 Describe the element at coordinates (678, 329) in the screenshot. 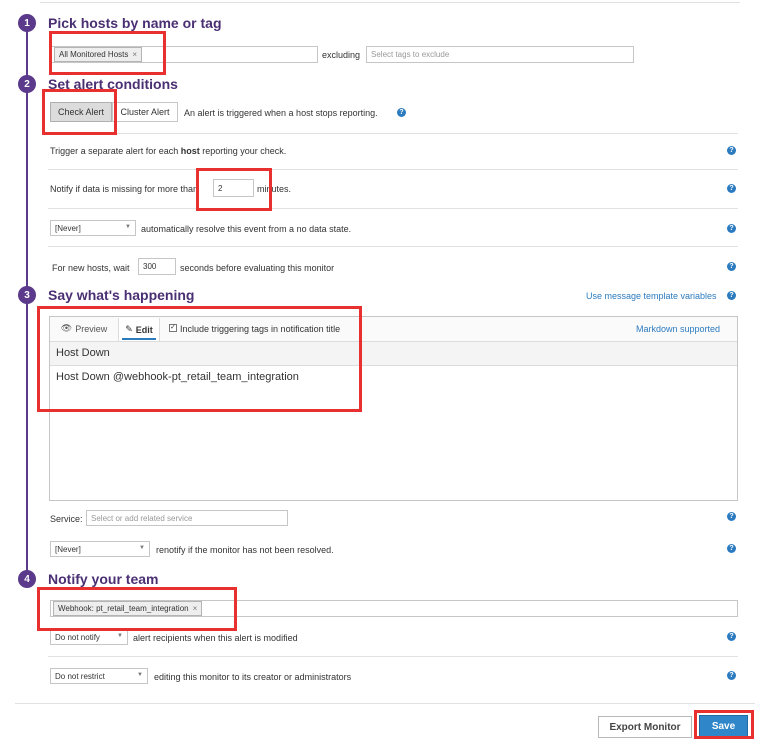

I see `markdown-supported-link: Markdown supported` at that location.